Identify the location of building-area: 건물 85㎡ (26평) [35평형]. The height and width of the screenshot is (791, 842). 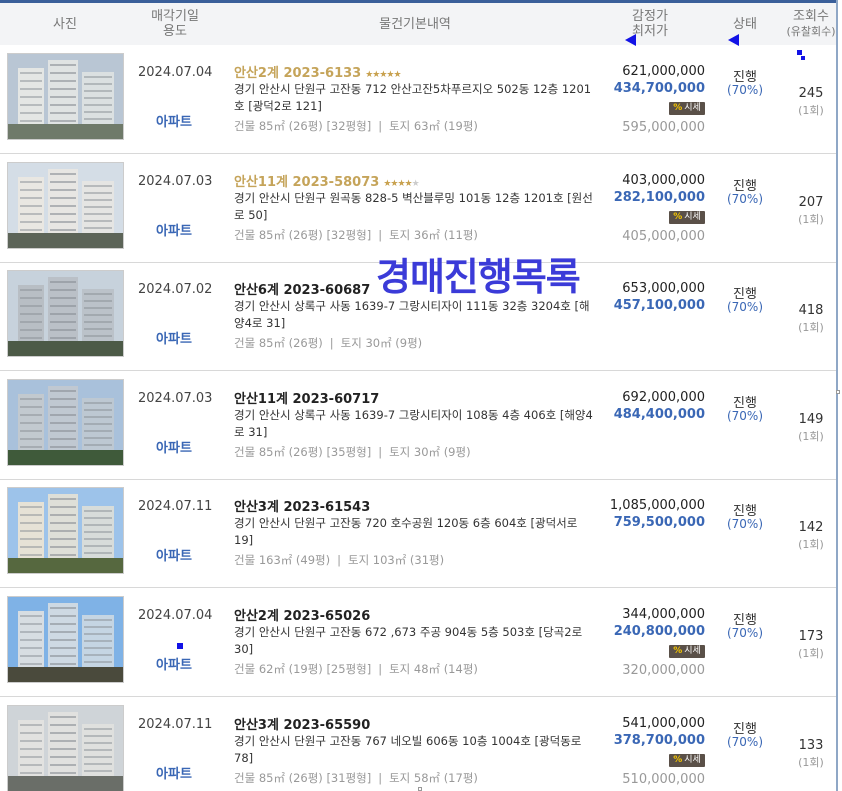
(303, 451).